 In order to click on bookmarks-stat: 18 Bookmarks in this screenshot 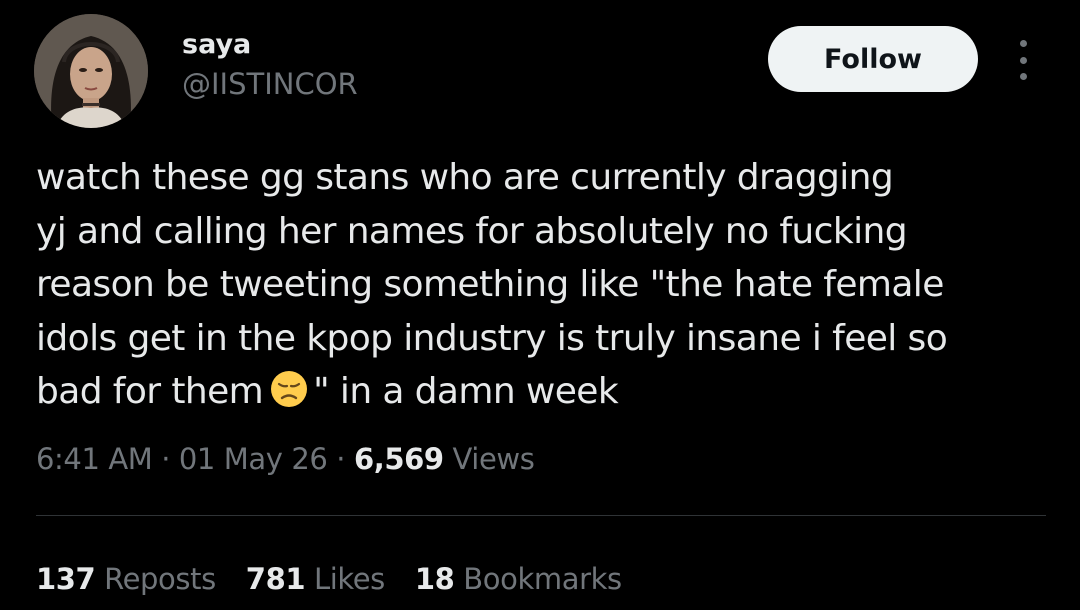, I will do `click(518, 579)`.